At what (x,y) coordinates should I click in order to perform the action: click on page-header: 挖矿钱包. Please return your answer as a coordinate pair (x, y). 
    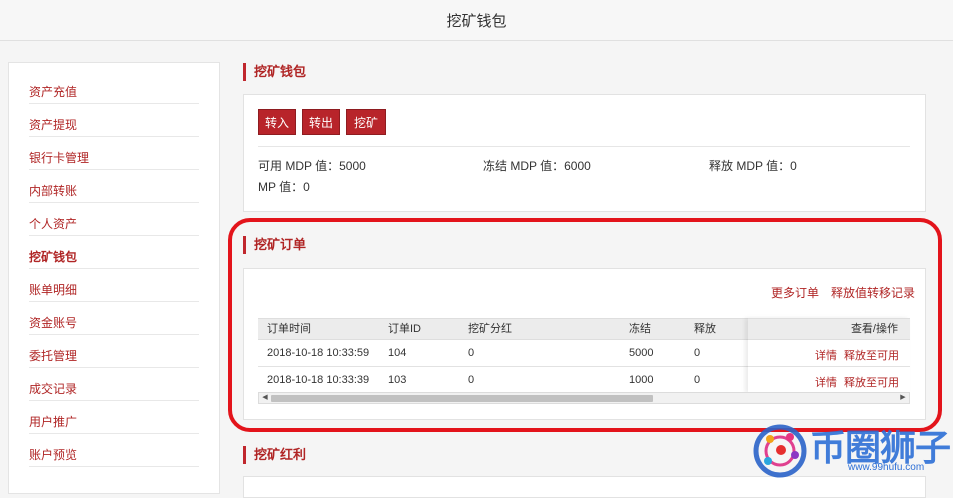
    Looking at the image, I should click on (476, 20).